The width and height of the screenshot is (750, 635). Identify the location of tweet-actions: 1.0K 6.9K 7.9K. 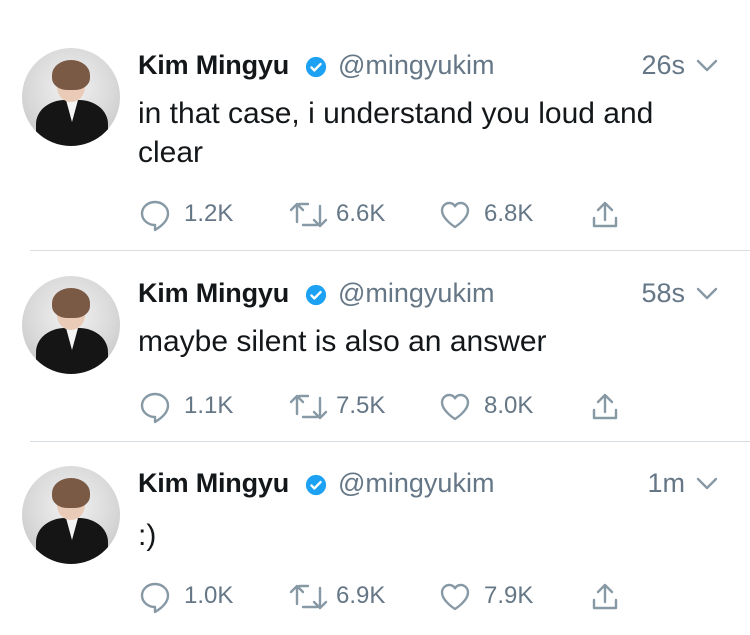
(398, 596).